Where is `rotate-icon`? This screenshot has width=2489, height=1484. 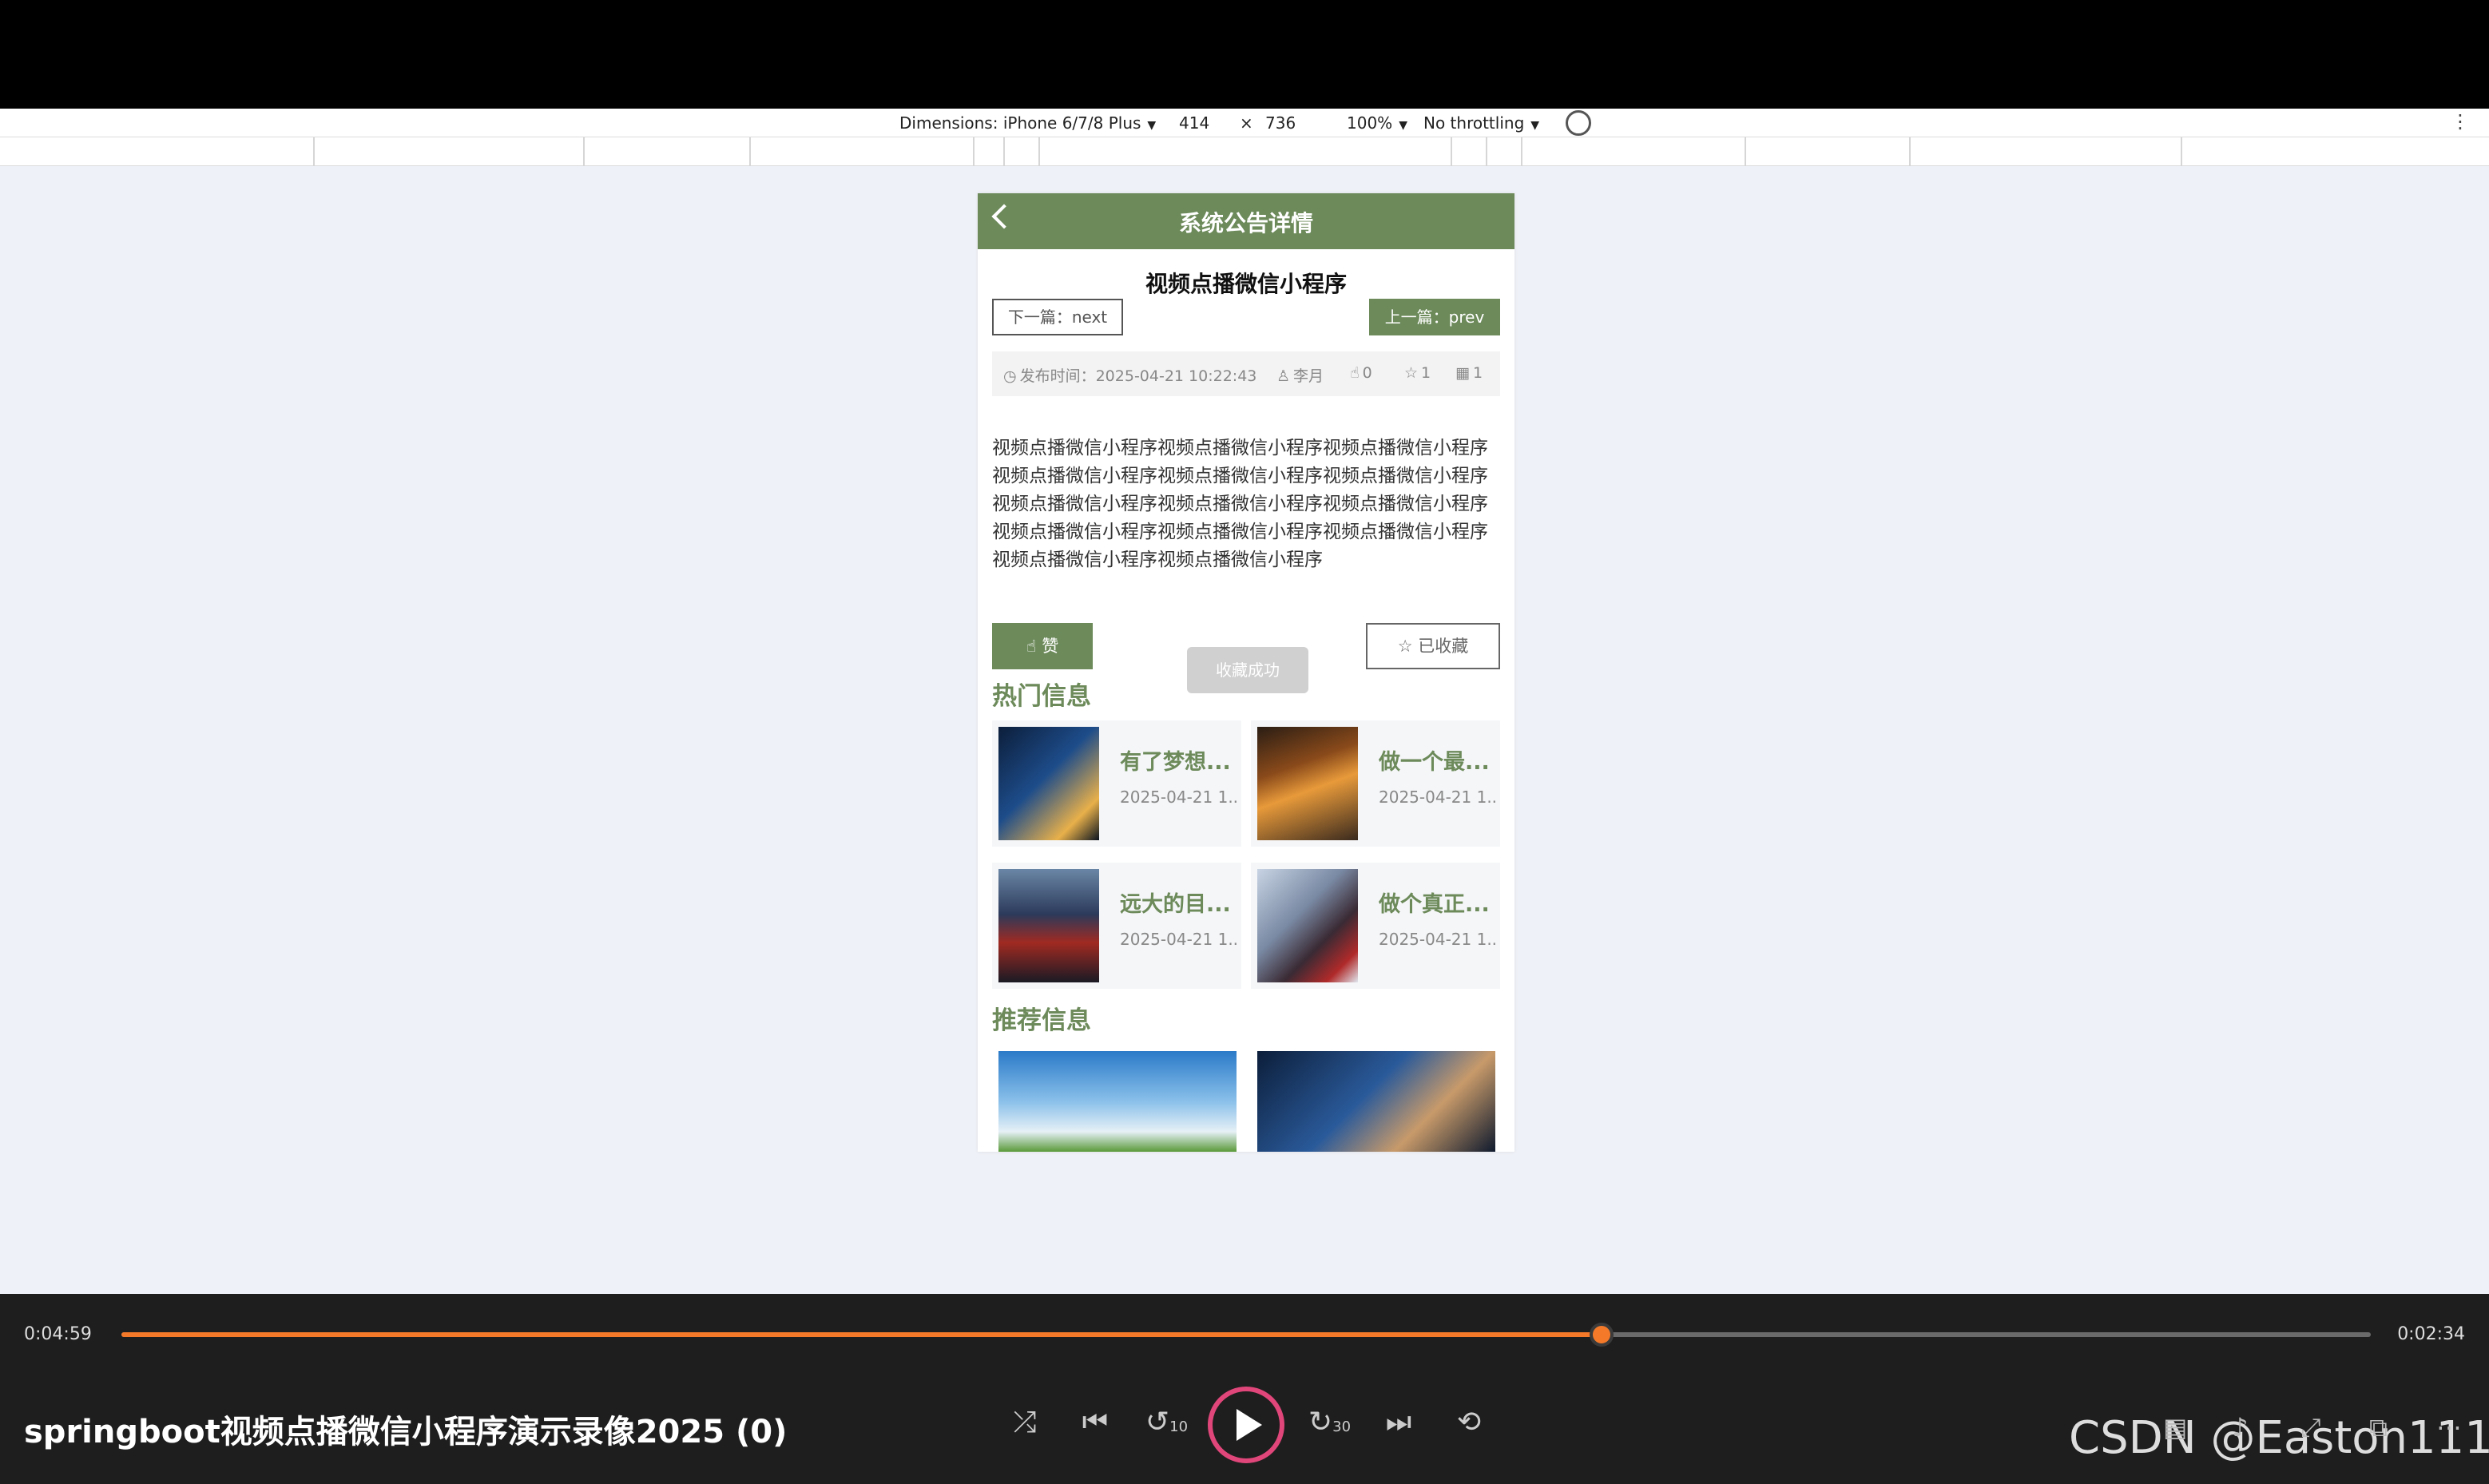 rotate-icon is located at coordinates (1579, 123).